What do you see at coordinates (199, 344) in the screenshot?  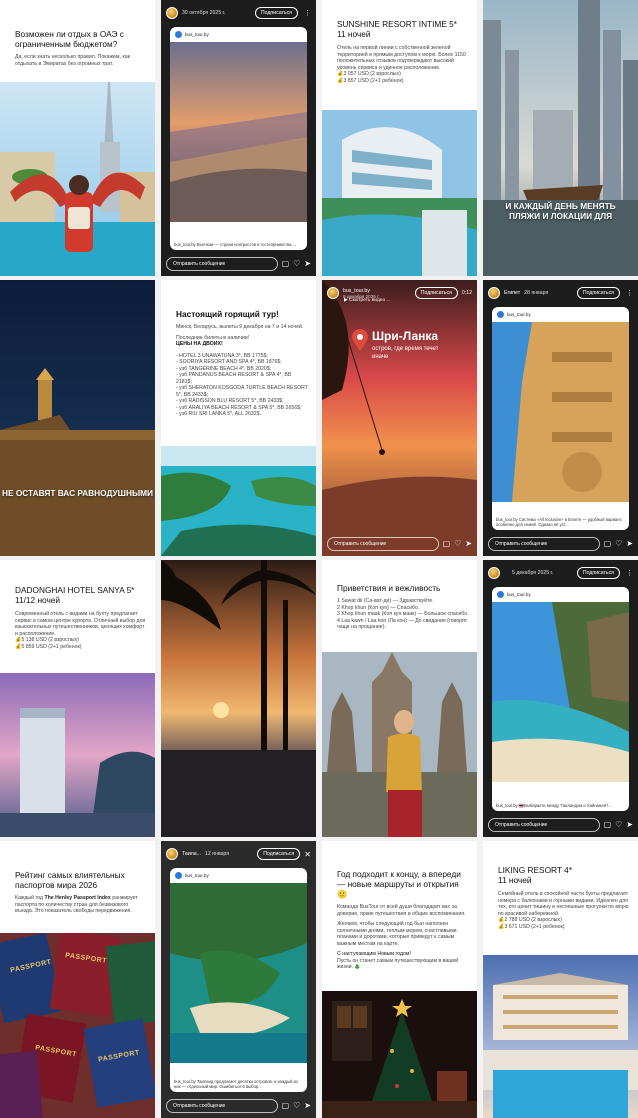 I see `prices-heading: ЦЕНЫ НА ДВОИХ!` at bounding box center [199, 344].